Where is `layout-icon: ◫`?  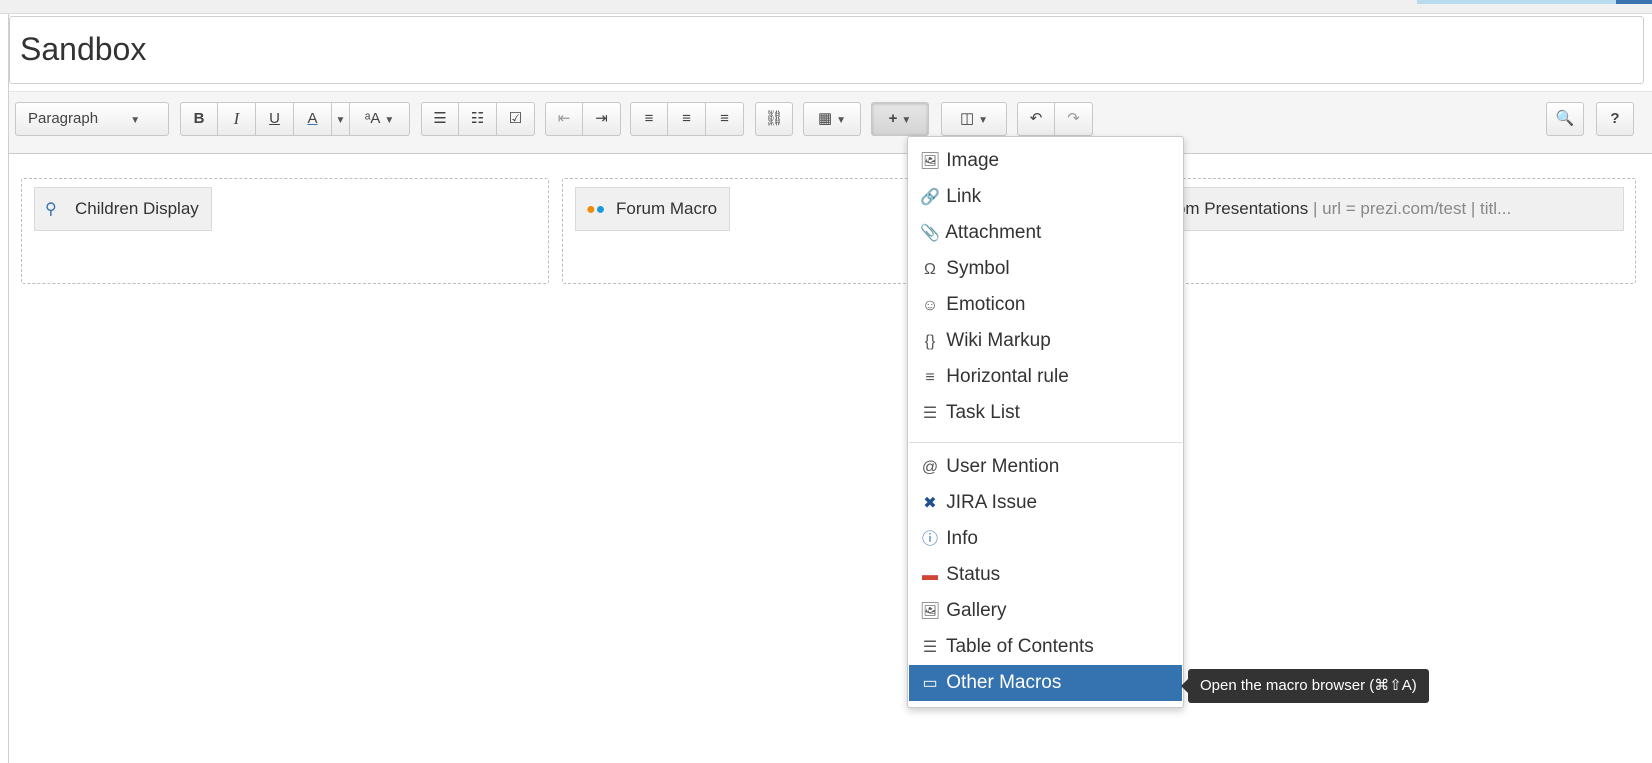
layout-icon: ◫ is located at coordinates (967, 118).